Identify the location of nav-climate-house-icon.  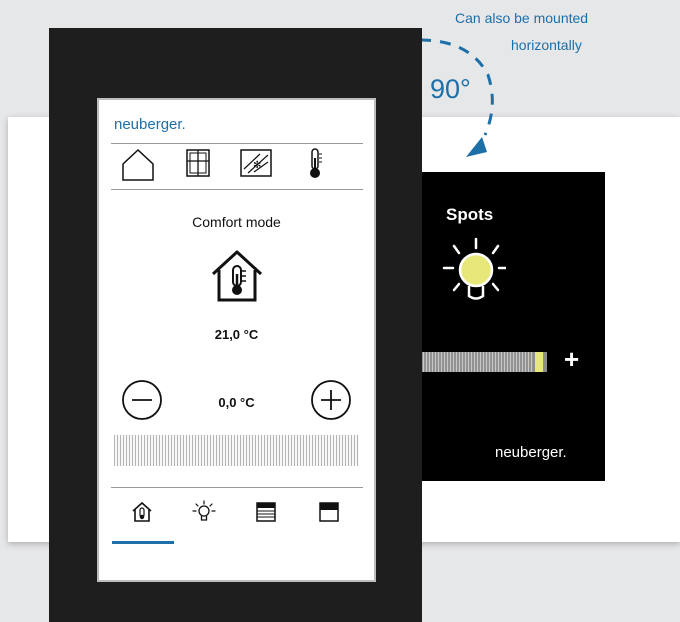
(142, 512).